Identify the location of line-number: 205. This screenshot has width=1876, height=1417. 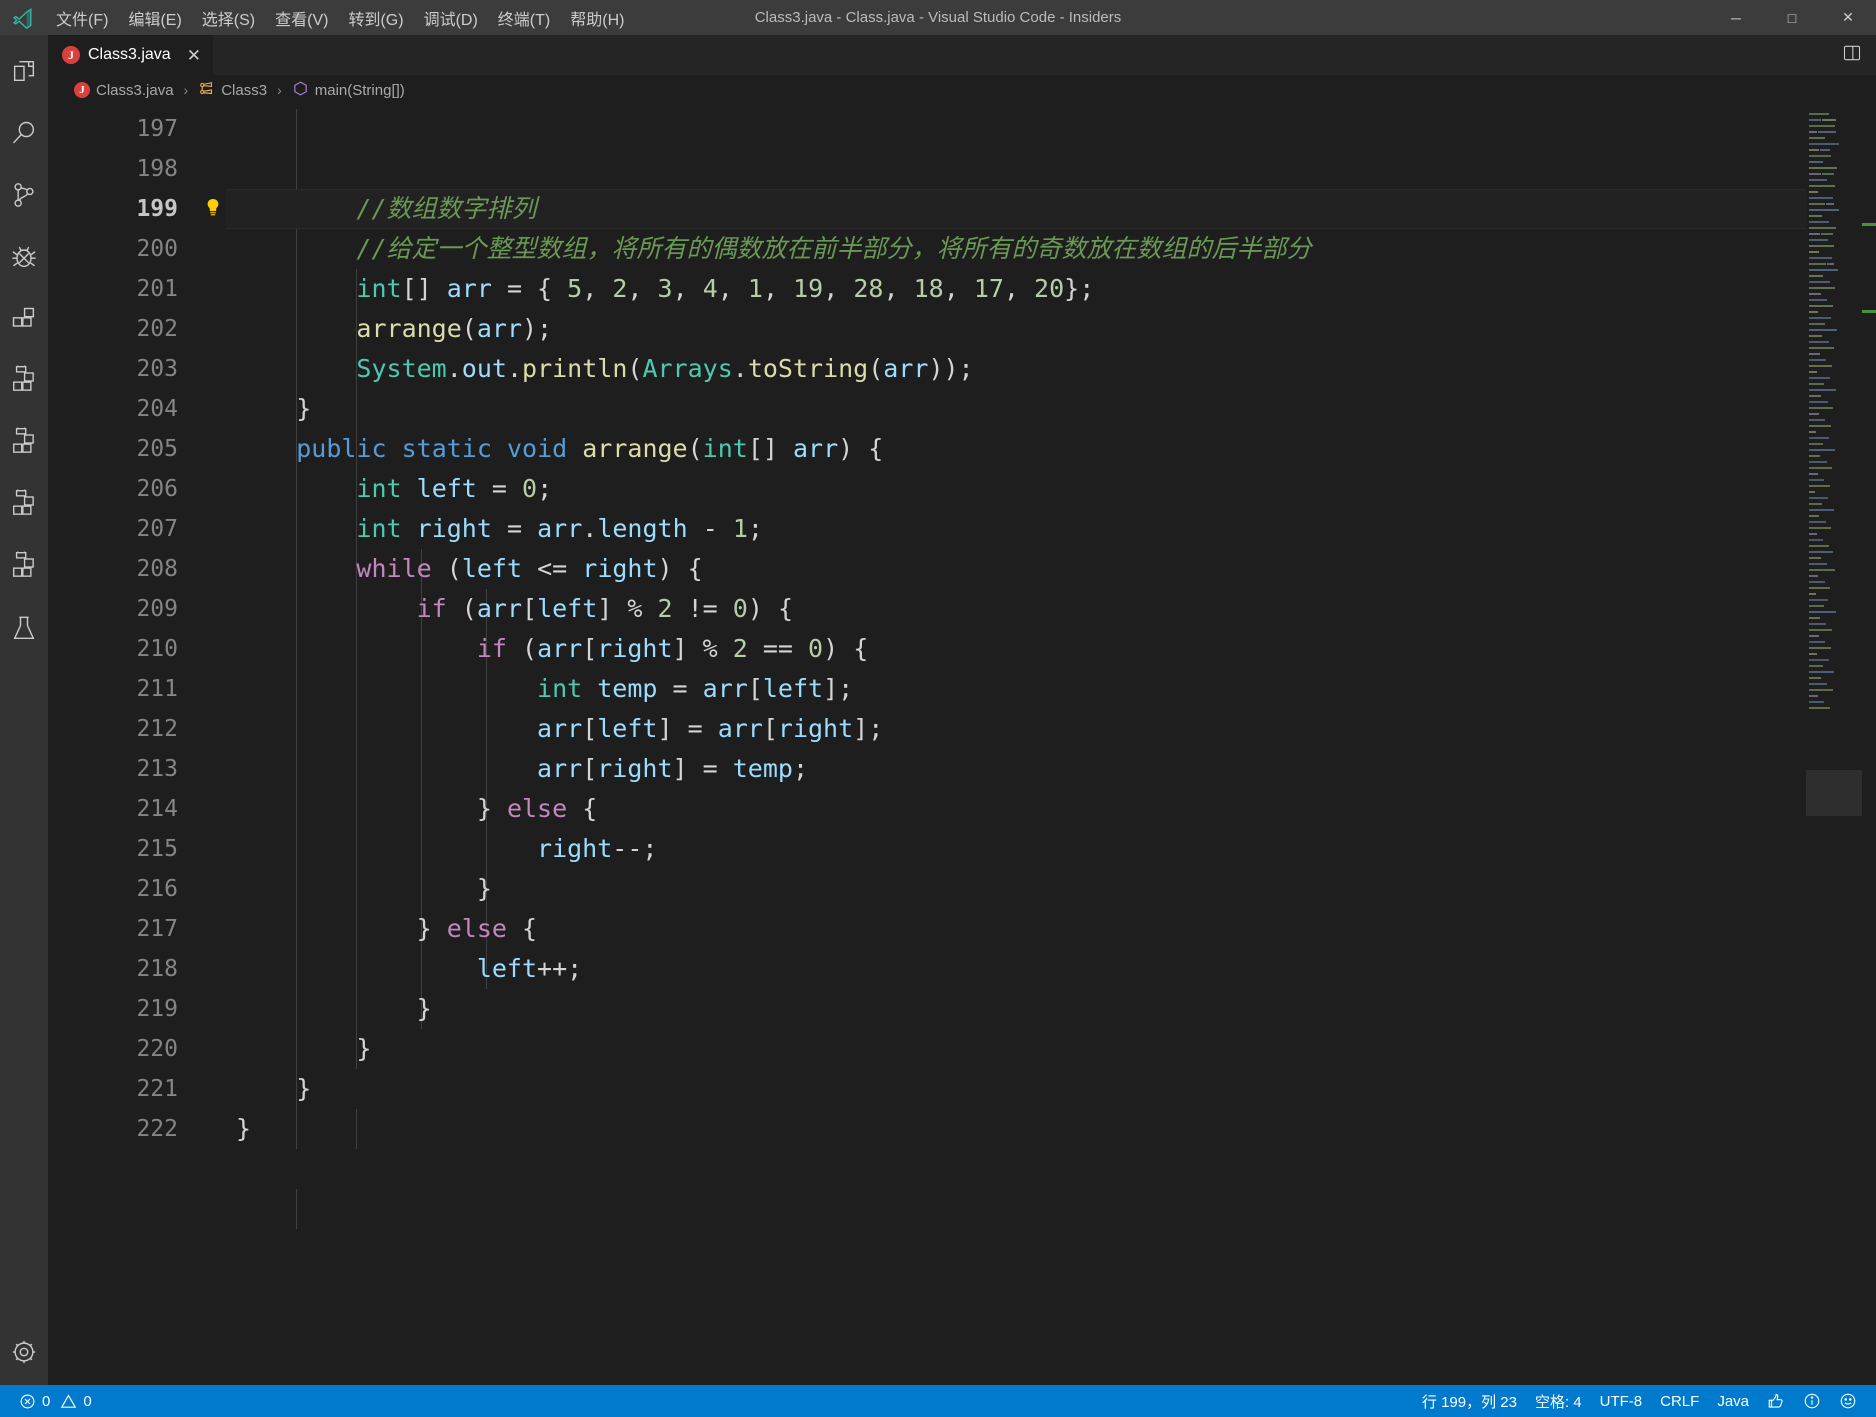
(157, 449).